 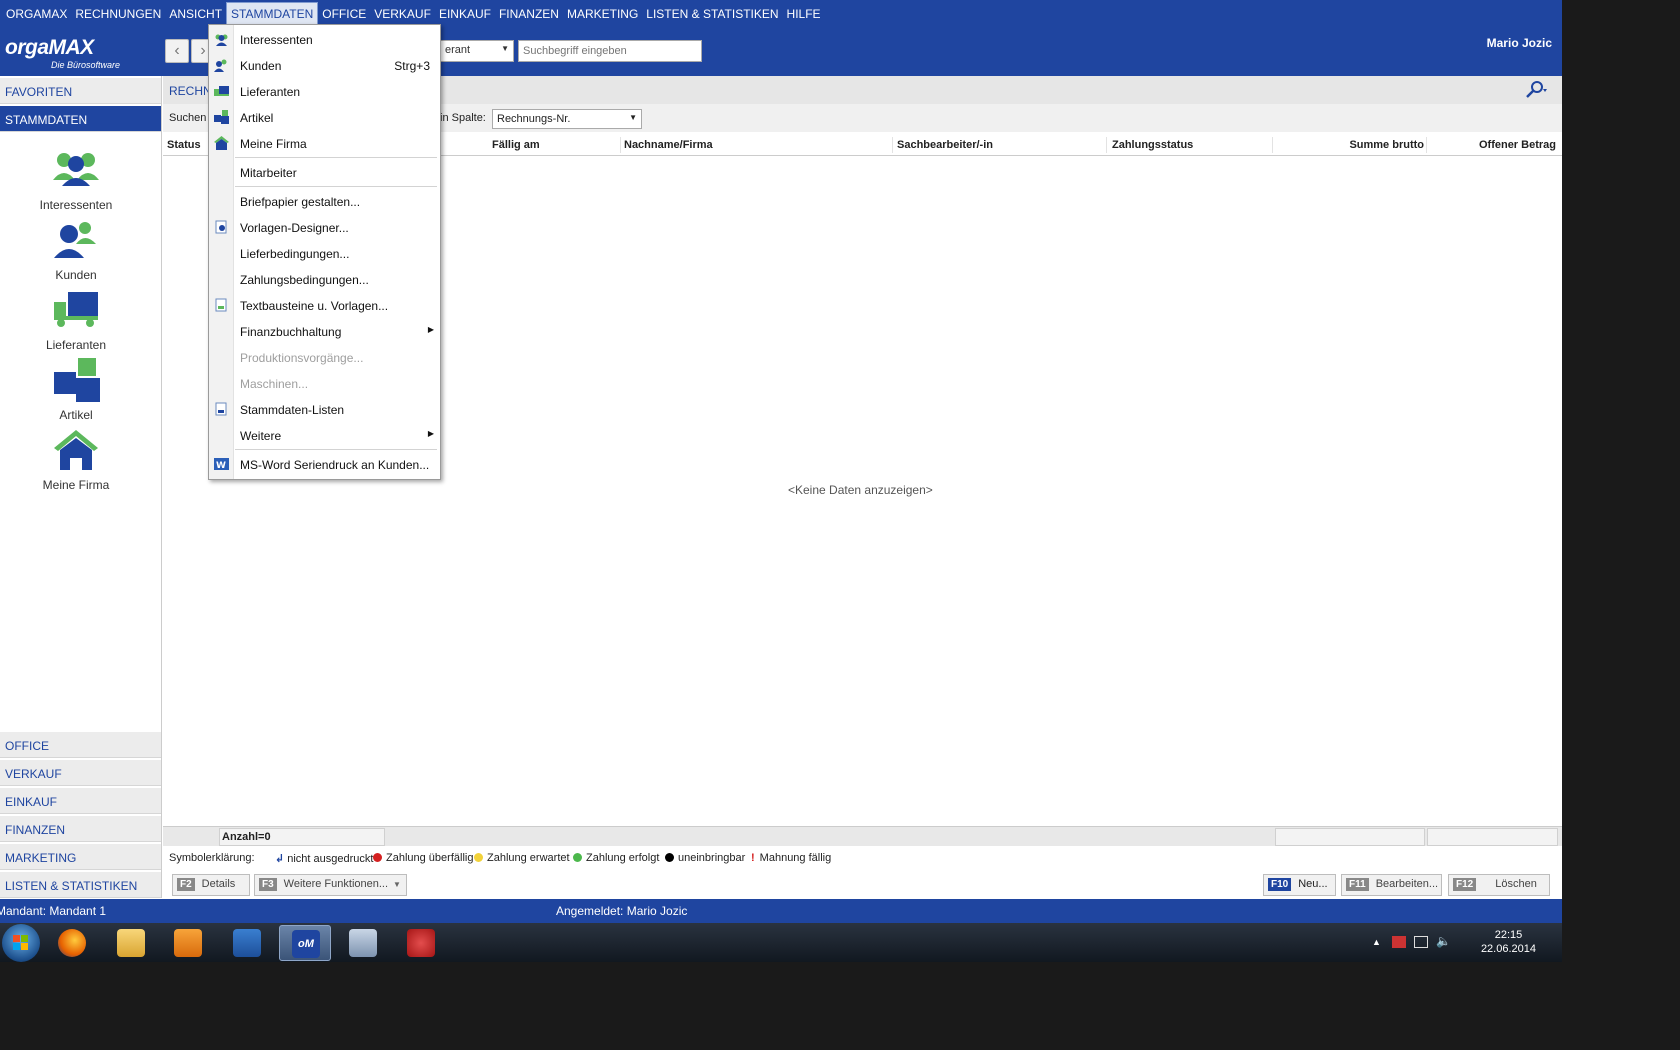 What do you see at coordinates (610, 51) in the screenshot?
I see `search-input` at bounding box center [610, 51].